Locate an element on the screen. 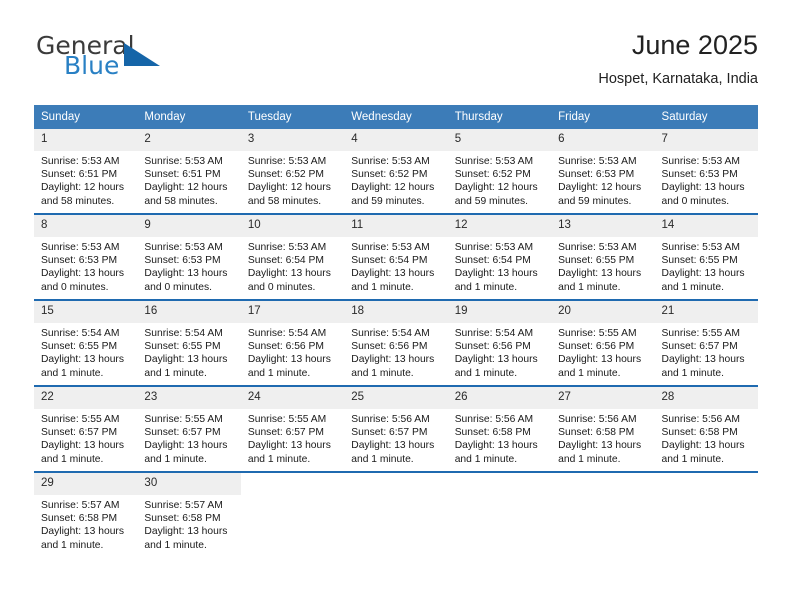 Image resolution: width=792 pixels, height=612 pixels. sunset-time: Sunset: 6:55 PM is located at coordinates (182, 347).